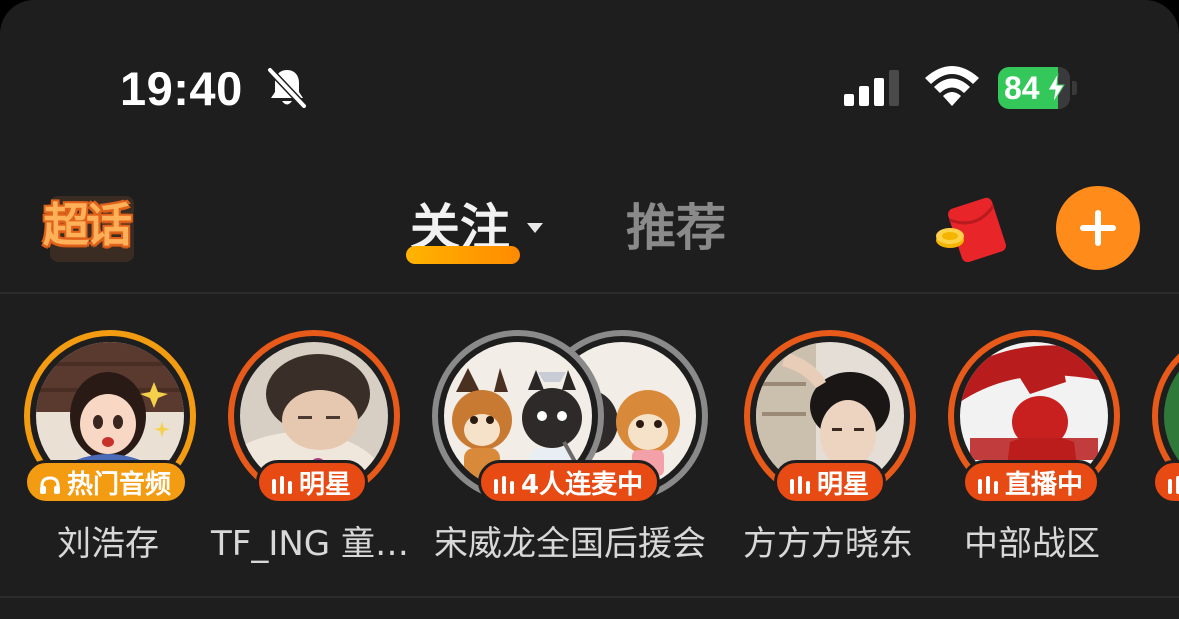 The height and width of the screenshot is (619, 1179). I want to click on story-item: 热门音频 刘浩存, so click(108, 450).